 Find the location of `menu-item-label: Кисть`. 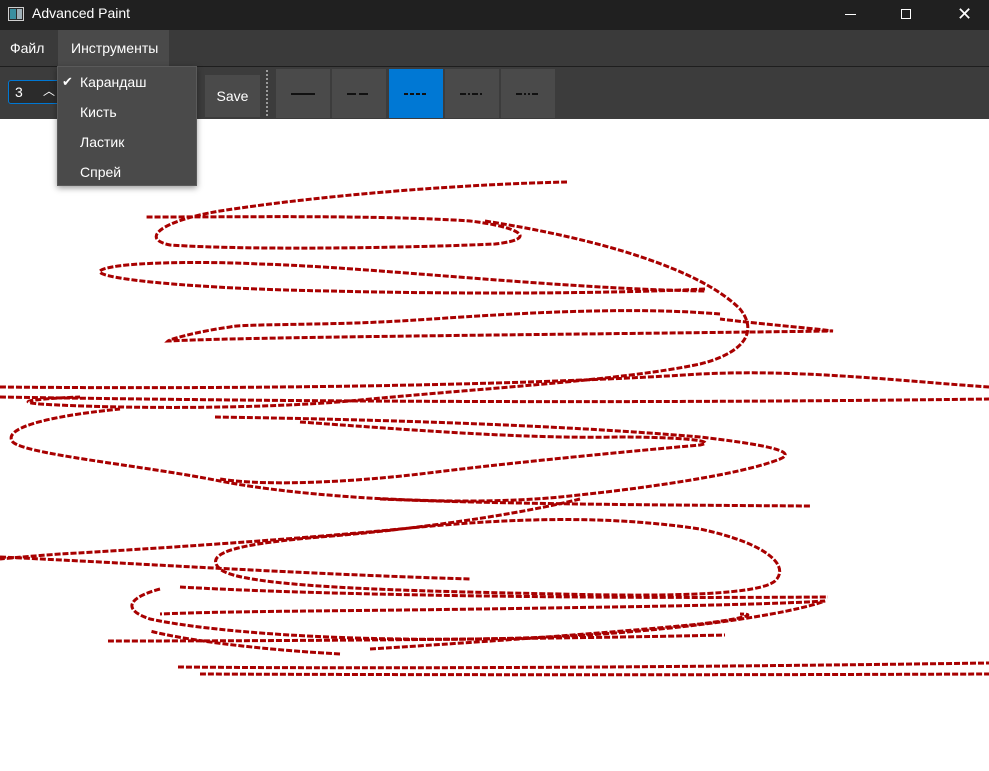

menu-item-label: Кисть is located at coordinates (98, 112).